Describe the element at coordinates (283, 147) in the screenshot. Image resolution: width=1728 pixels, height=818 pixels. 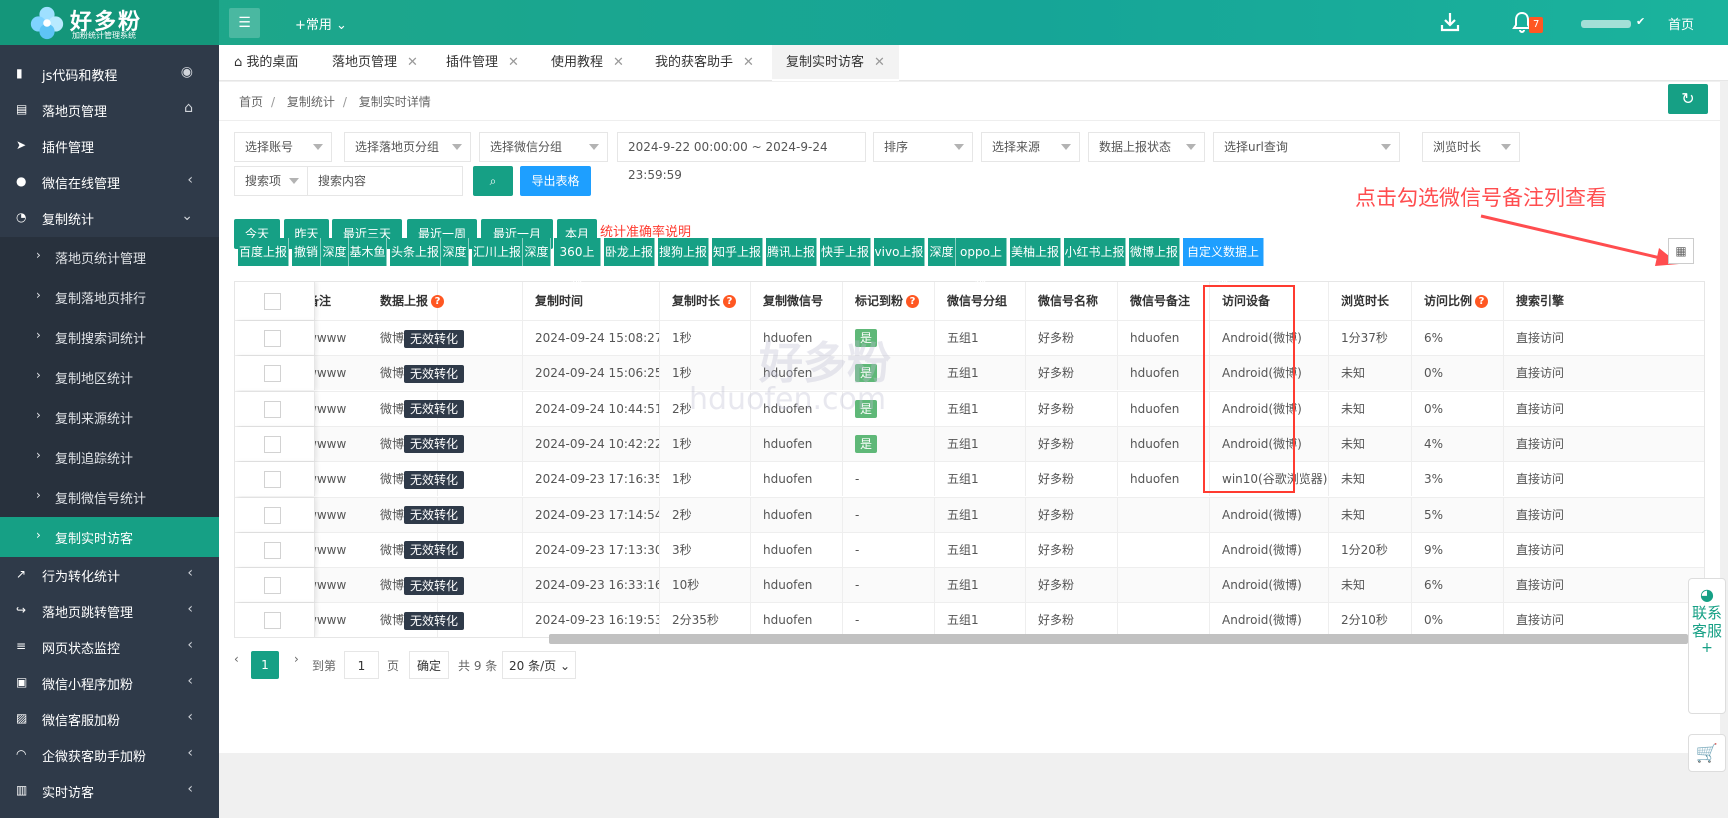
I see `account-select: 选择账号` at that location.